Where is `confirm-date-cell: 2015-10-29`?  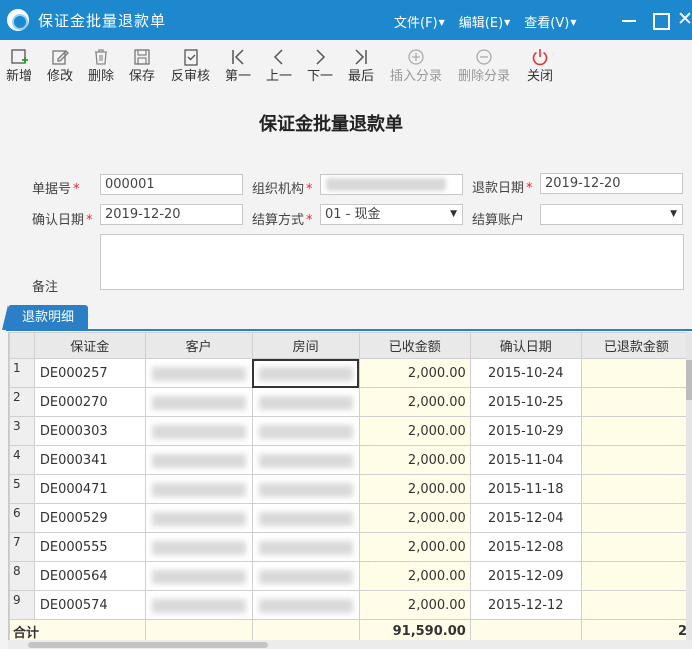 confirm-date-cell: 2015-10-29 is located at coordinates (525, 431).